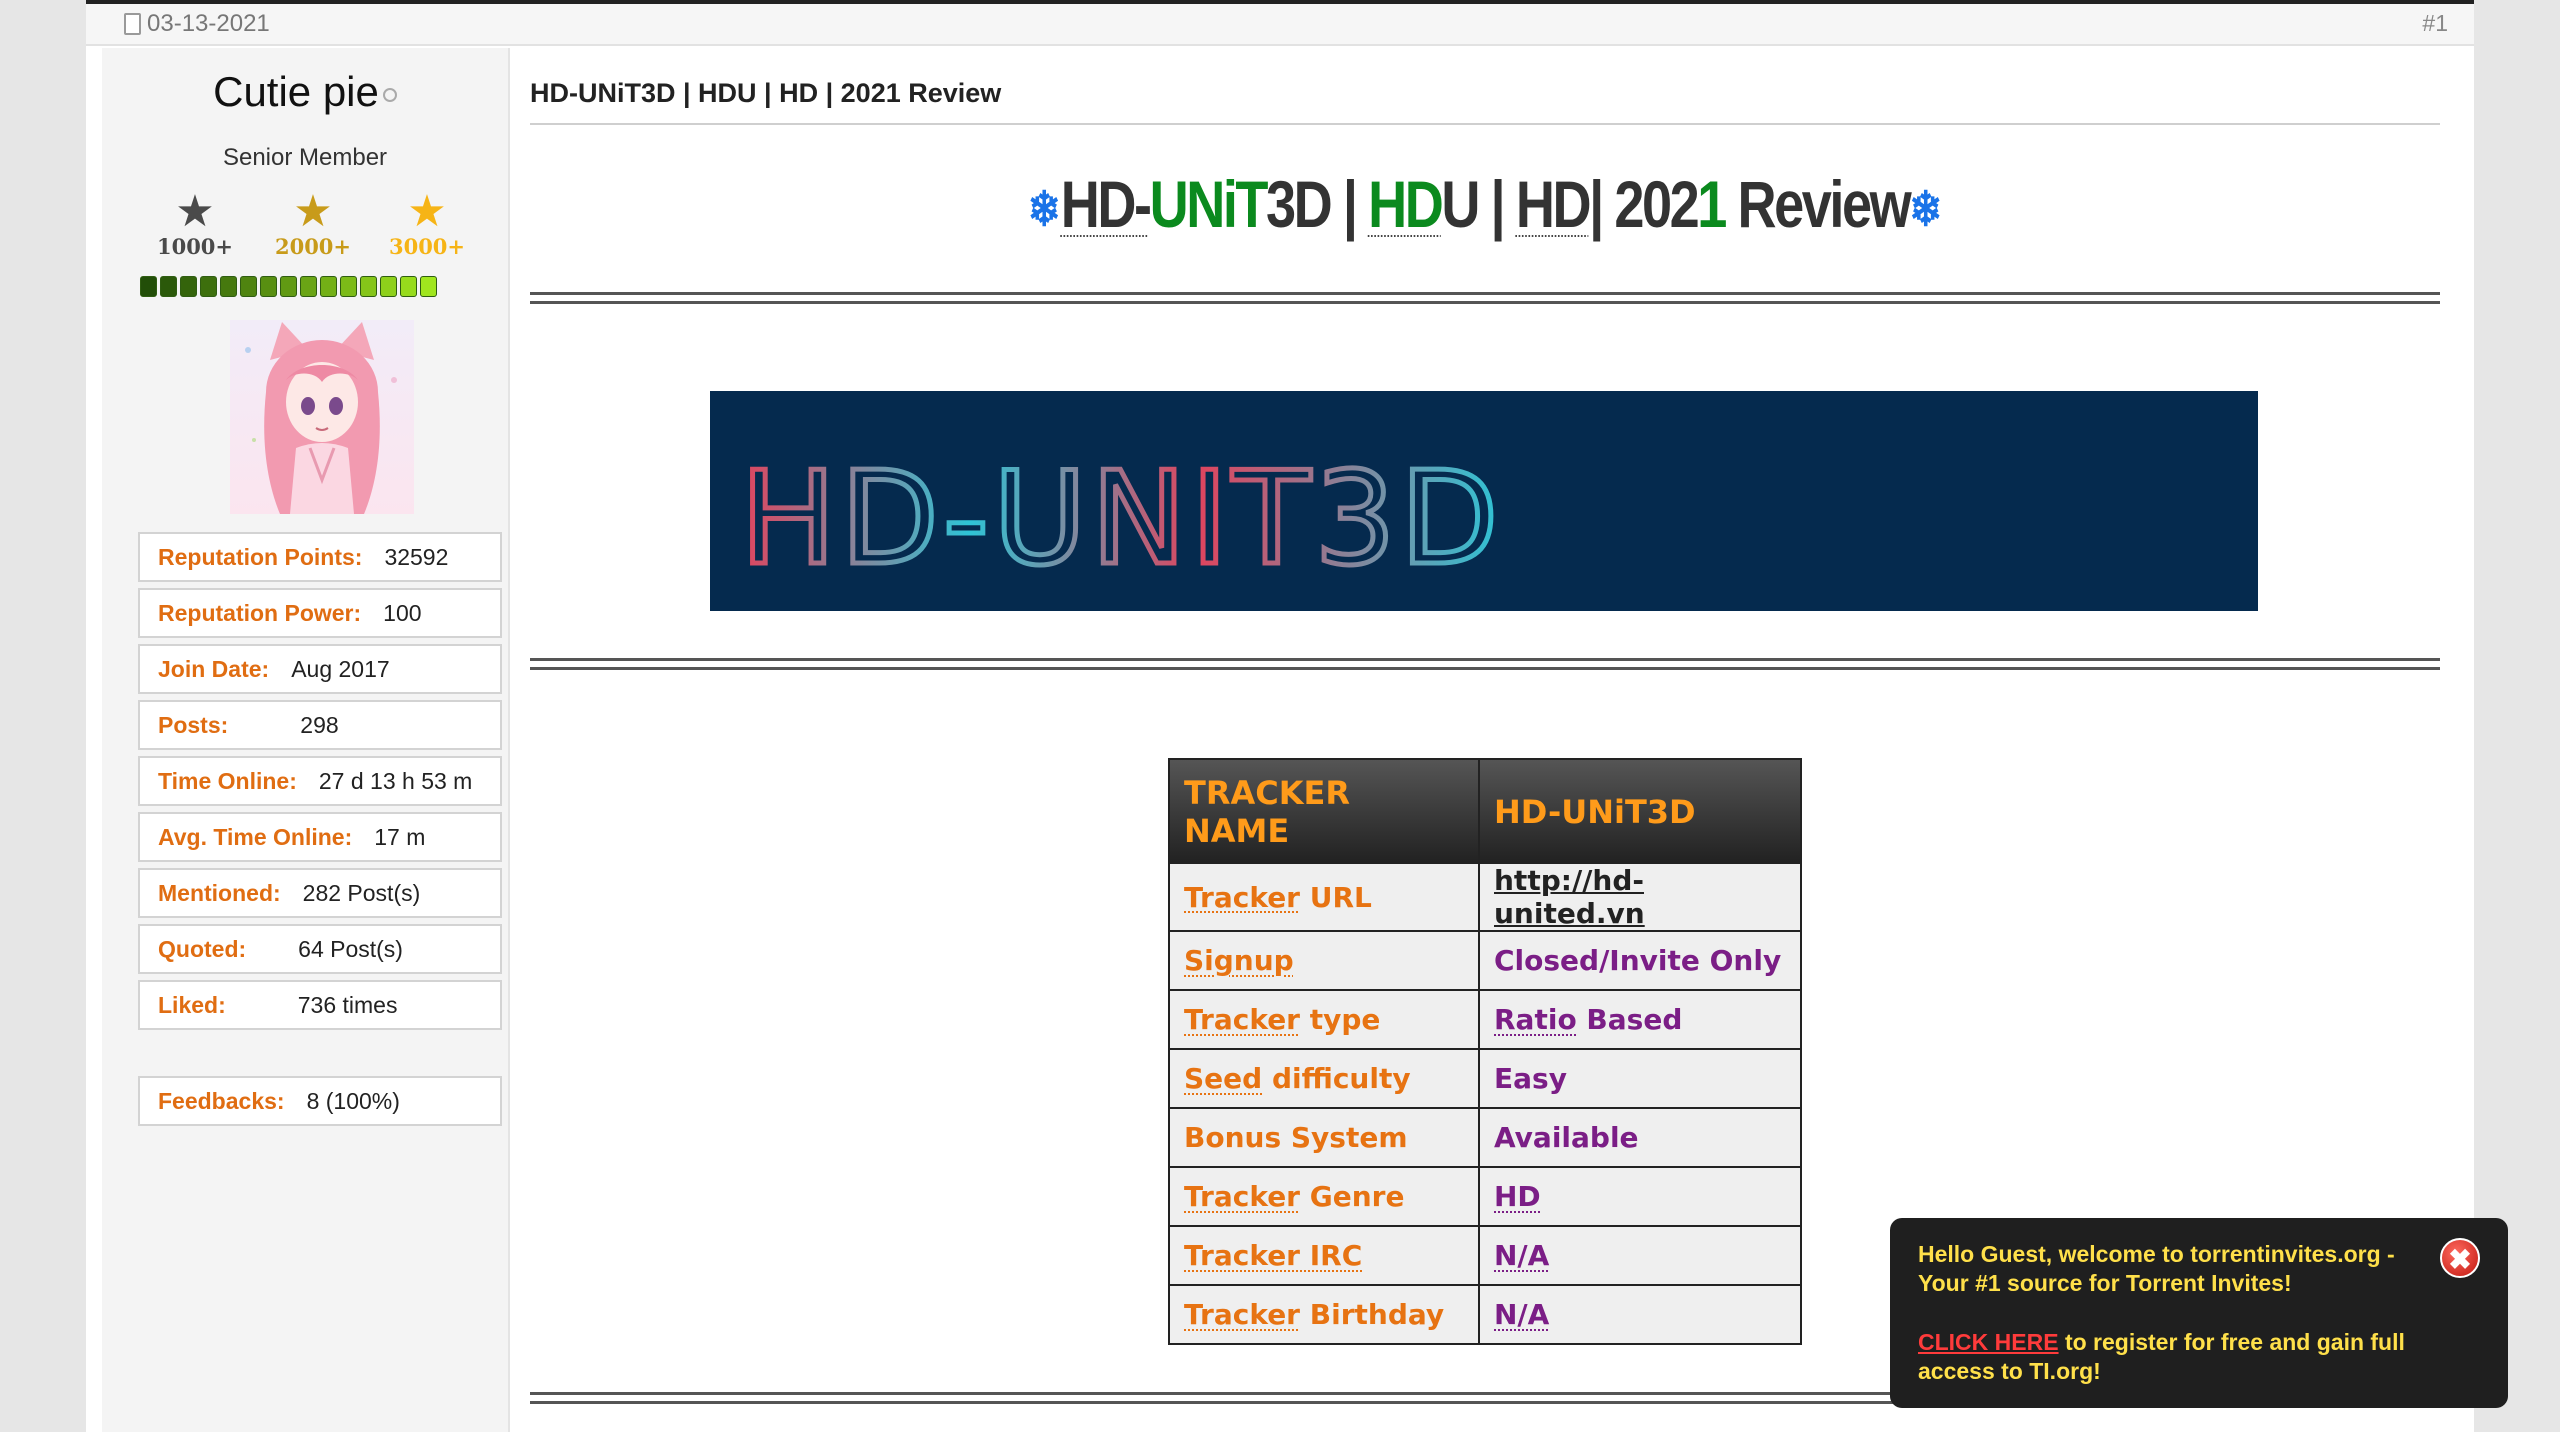  What do you see at coordinates (260, 556) in the screenshot?
I see `stat-key: Reputation Points:` at bounding box center [260, 556].